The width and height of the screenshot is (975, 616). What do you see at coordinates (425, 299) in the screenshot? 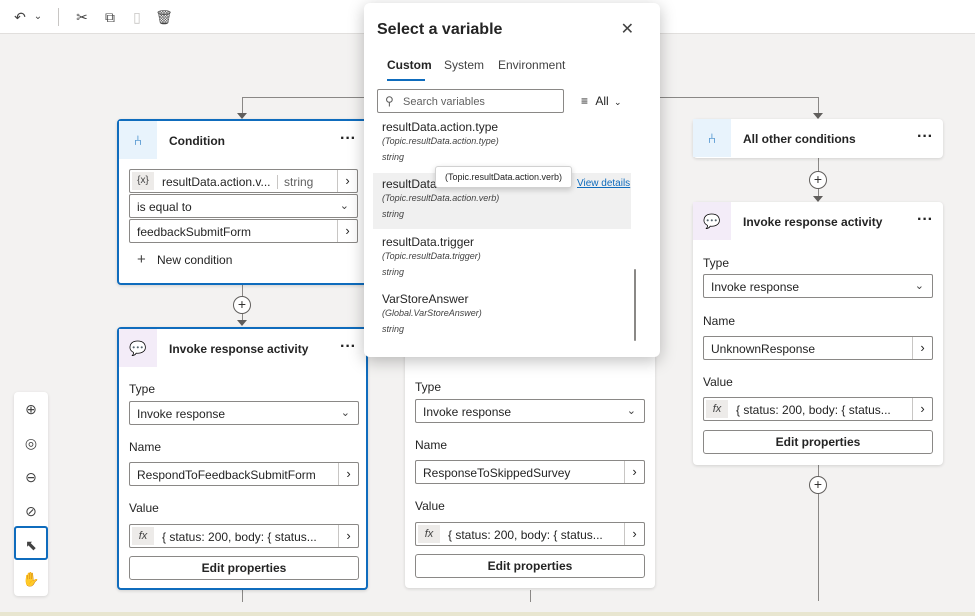
I see `variable-name: VarStoreAnswer` at bounding box center [425, 299].